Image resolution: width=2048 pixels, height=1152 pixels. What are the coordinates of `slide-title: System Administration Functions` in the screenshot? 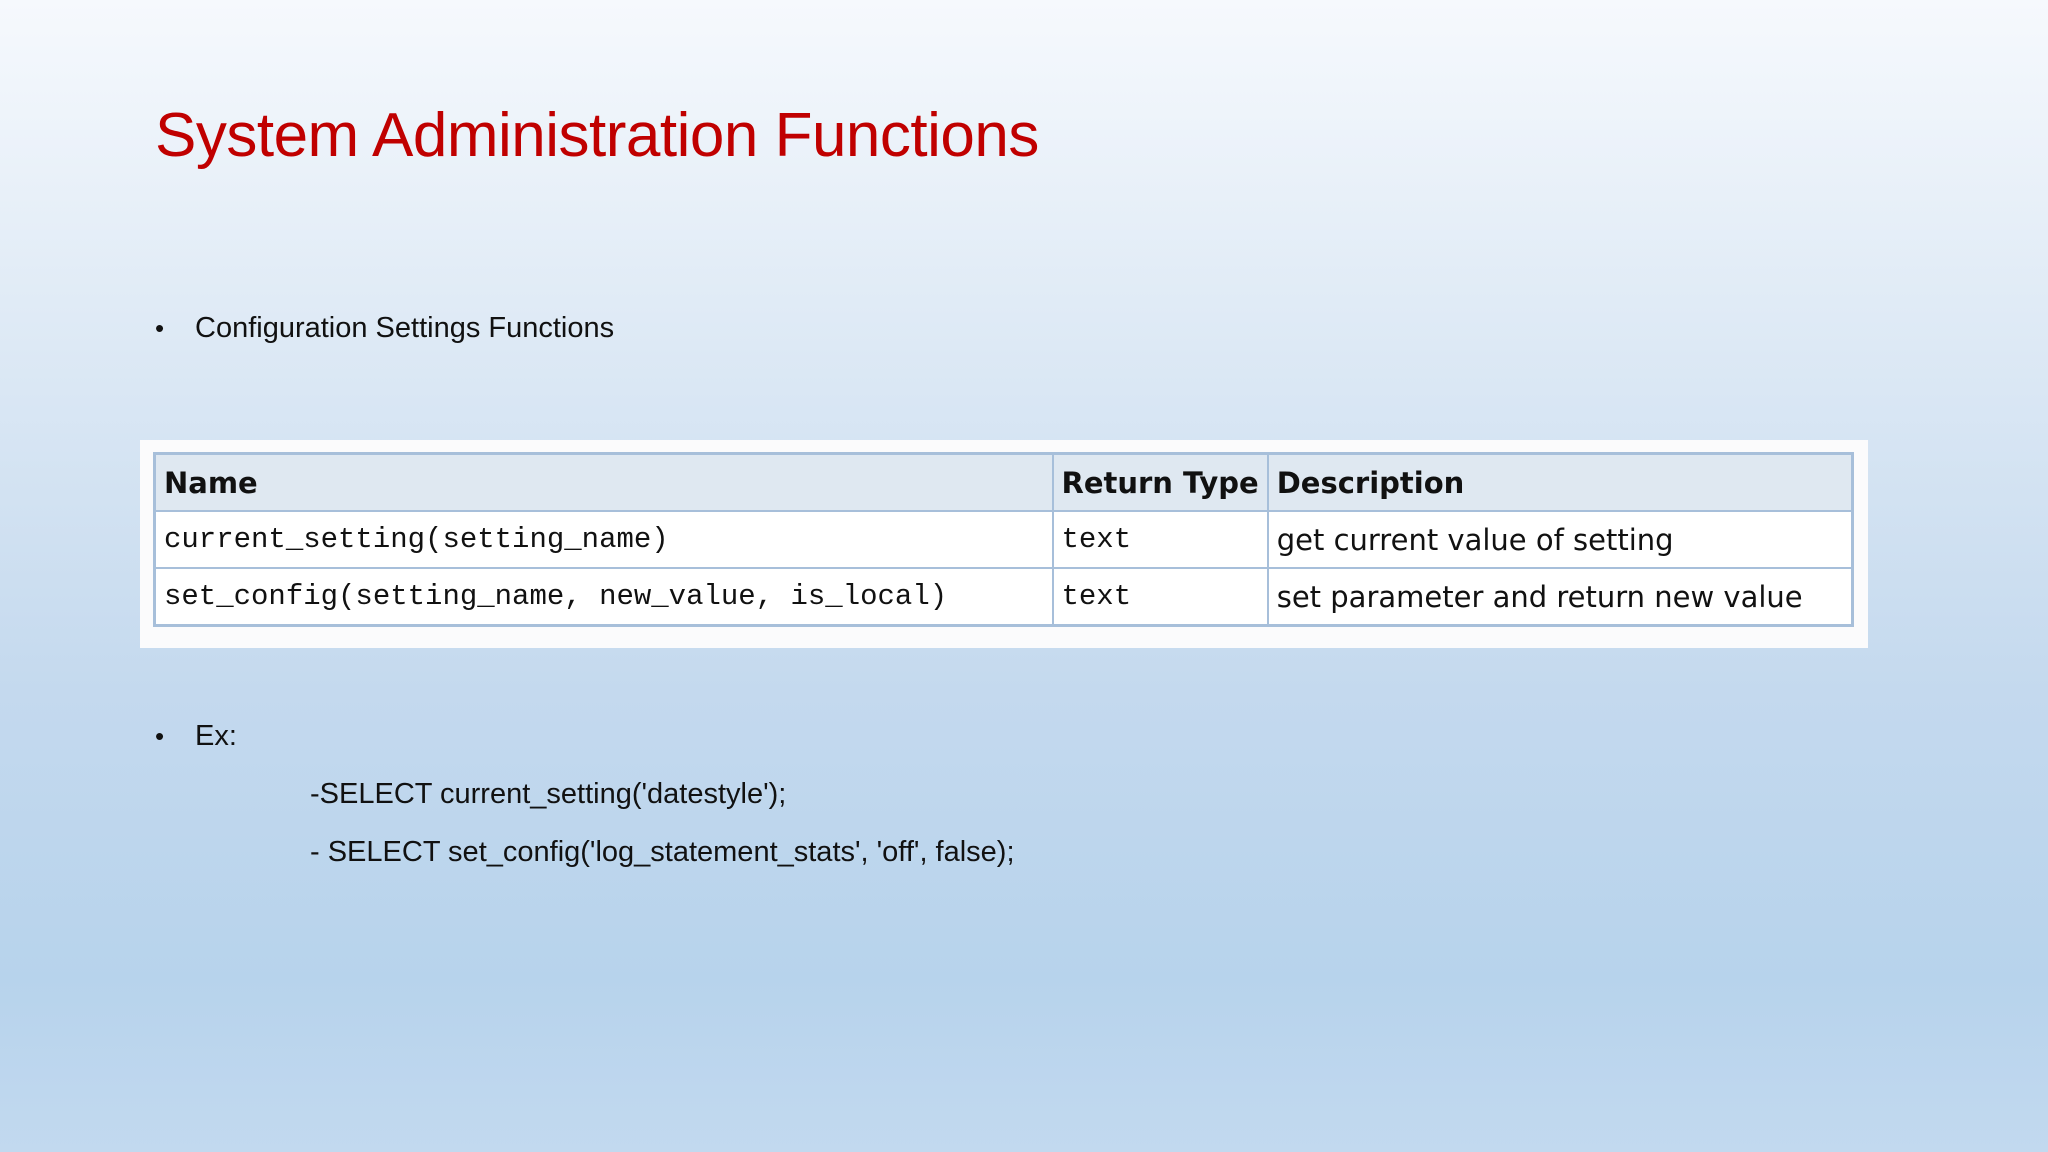 It's located at (597, 135).